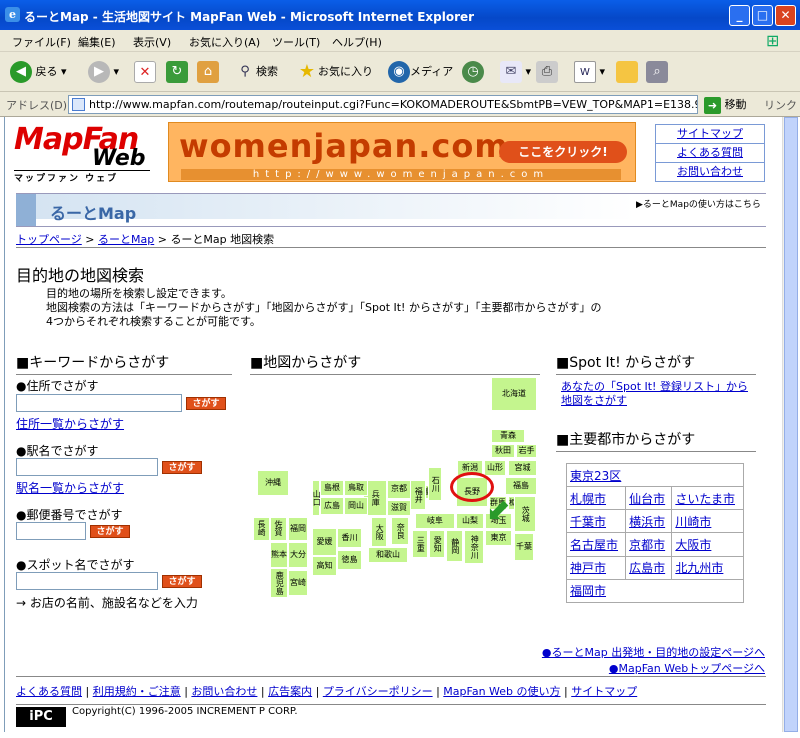  What do you see at coordinates (588, 568) in the screenshot?
I see `city-link: 神戸市` at bounding box center [588, 568].